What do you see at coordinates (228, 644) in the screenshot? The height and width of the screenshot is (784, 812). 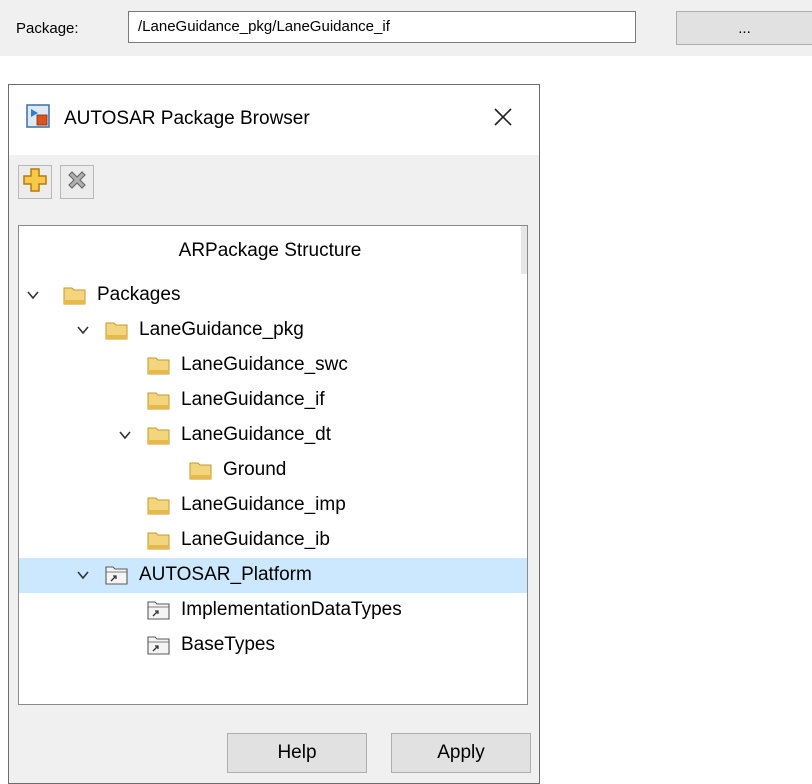 I see `tree-node-label: BaseTypes` at bounding box center [228, 644].